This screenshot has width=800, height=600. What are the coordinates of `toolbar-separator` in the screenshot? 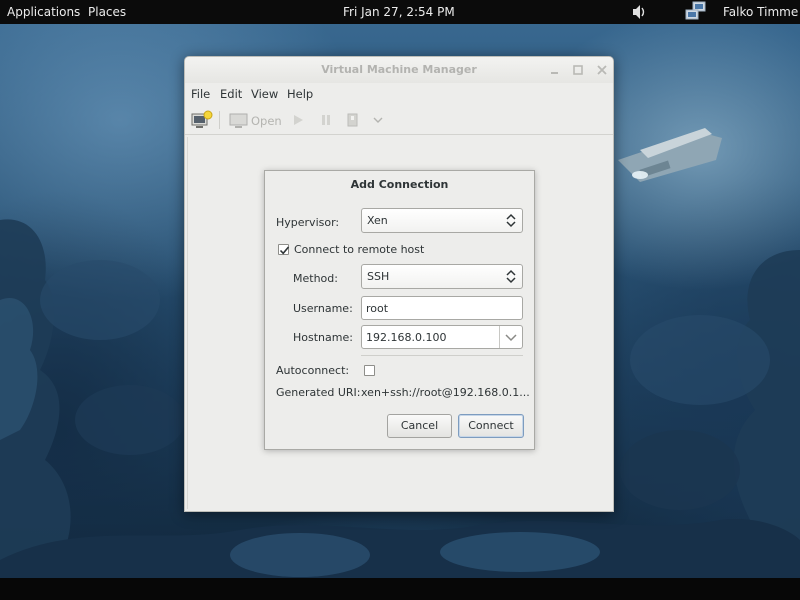 It's located at (219, 120).